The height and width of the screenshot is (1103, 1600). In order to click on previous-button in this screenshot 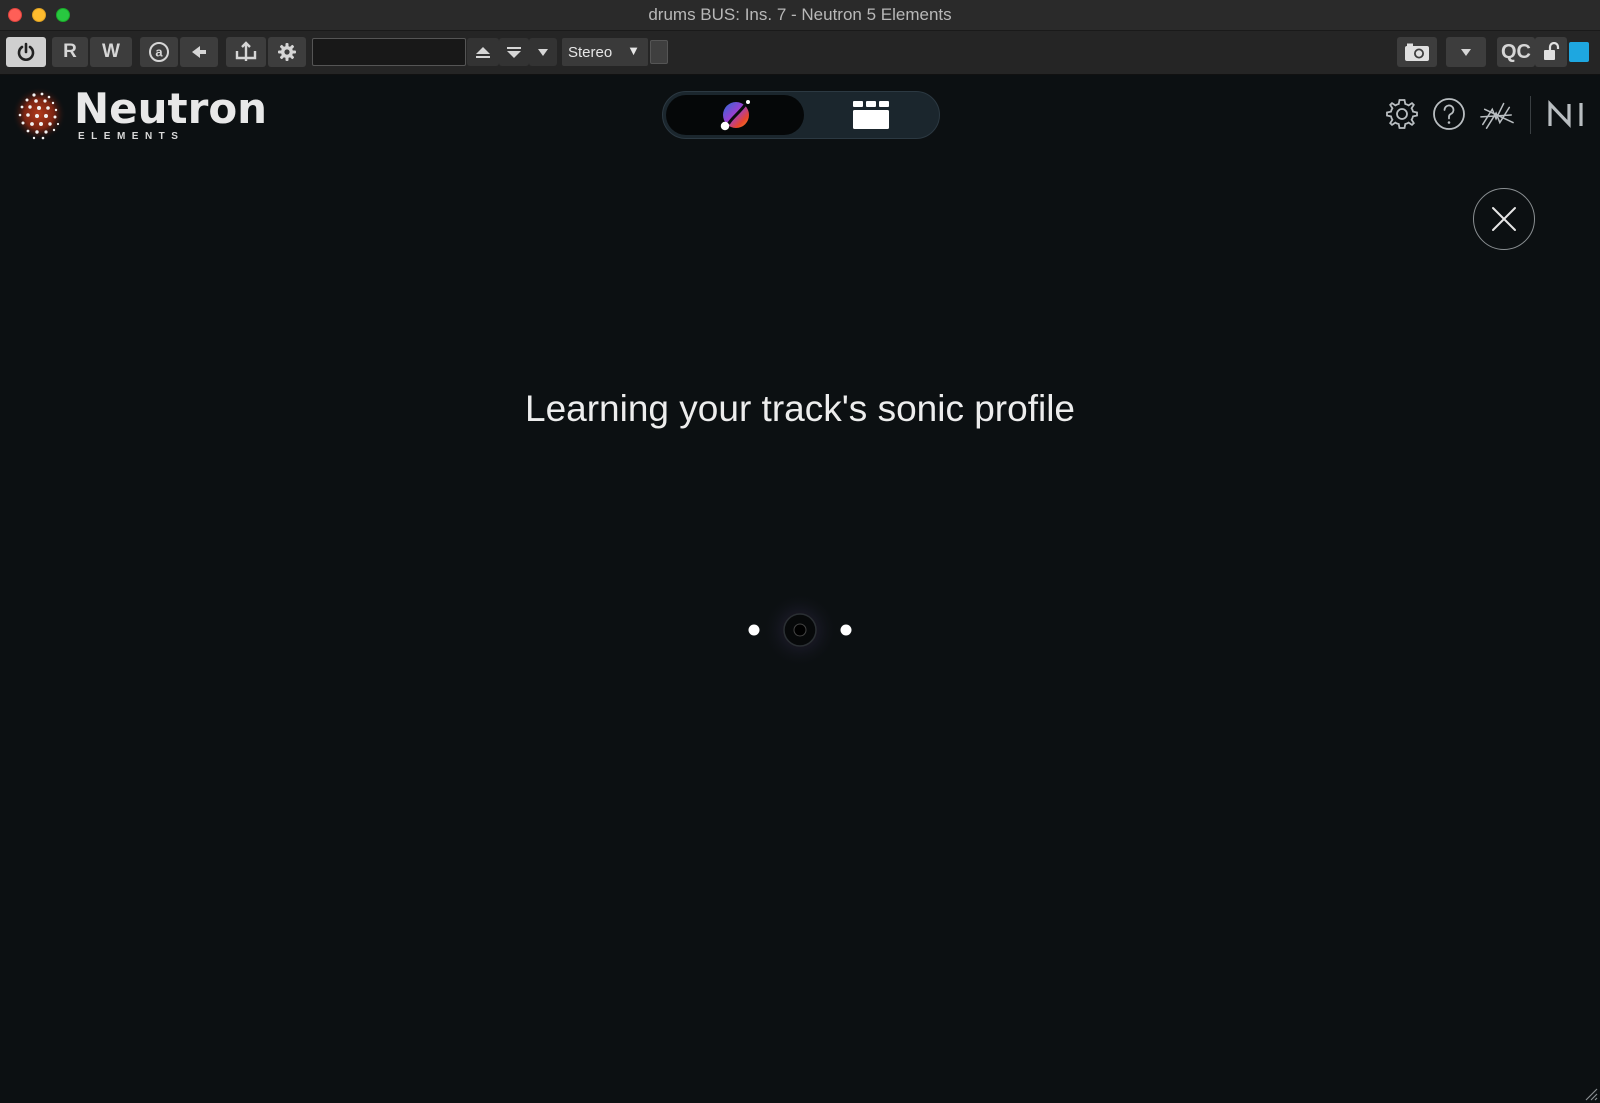, I will do `click(199, 52)`.